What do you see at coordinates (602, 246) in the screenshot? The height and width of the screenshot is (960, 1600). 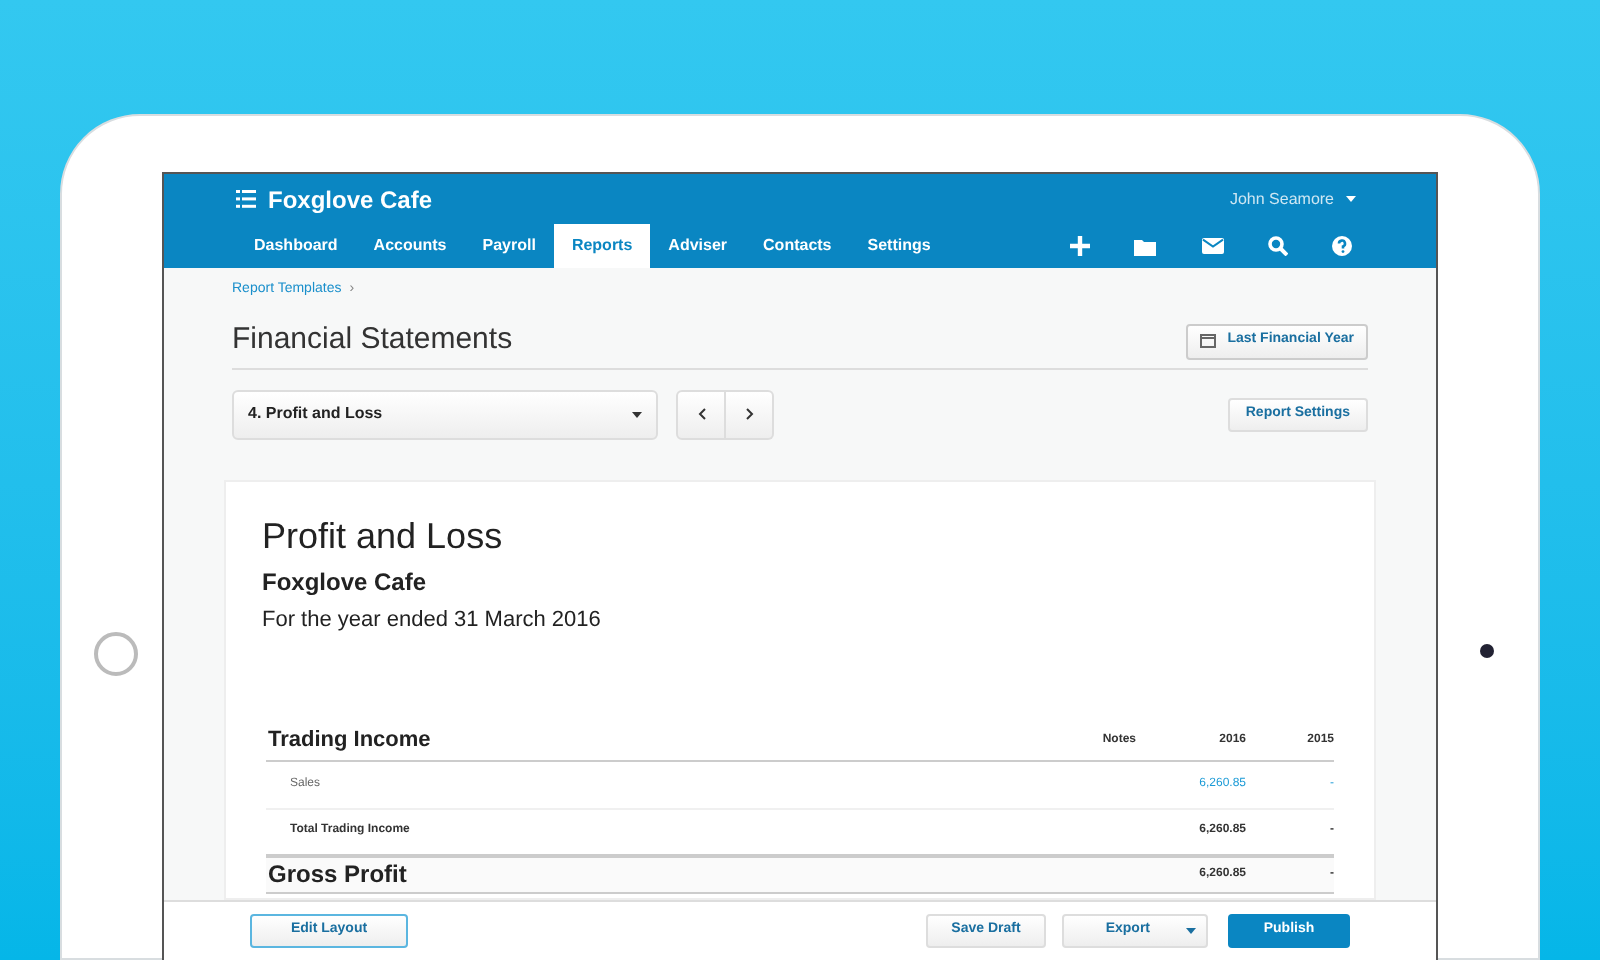 I see `nav-tab: Reports` at bounding box center [602, 246].